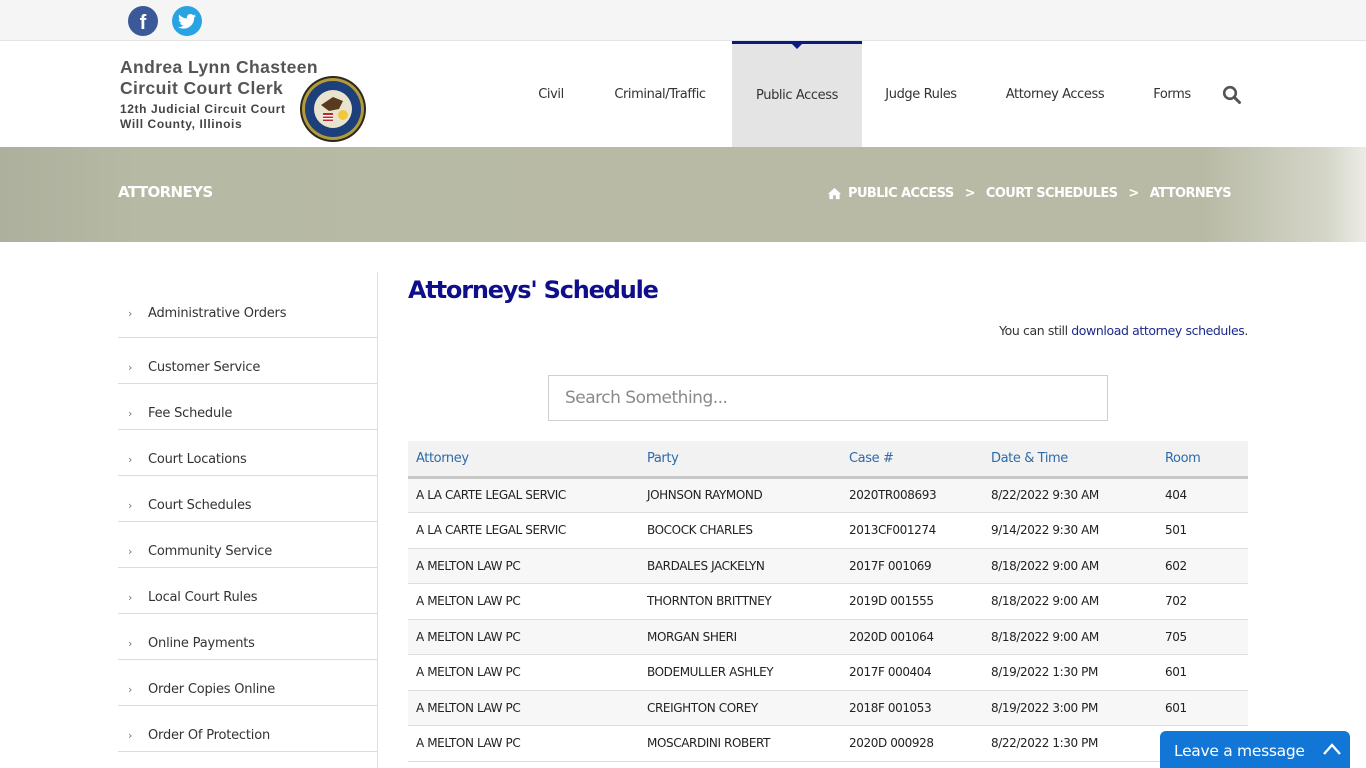 The height and width of the screenshot is (768, 1366). I want to click on sidebar-item-local-court-rules: › Local Court Rules, so click(247, 591).